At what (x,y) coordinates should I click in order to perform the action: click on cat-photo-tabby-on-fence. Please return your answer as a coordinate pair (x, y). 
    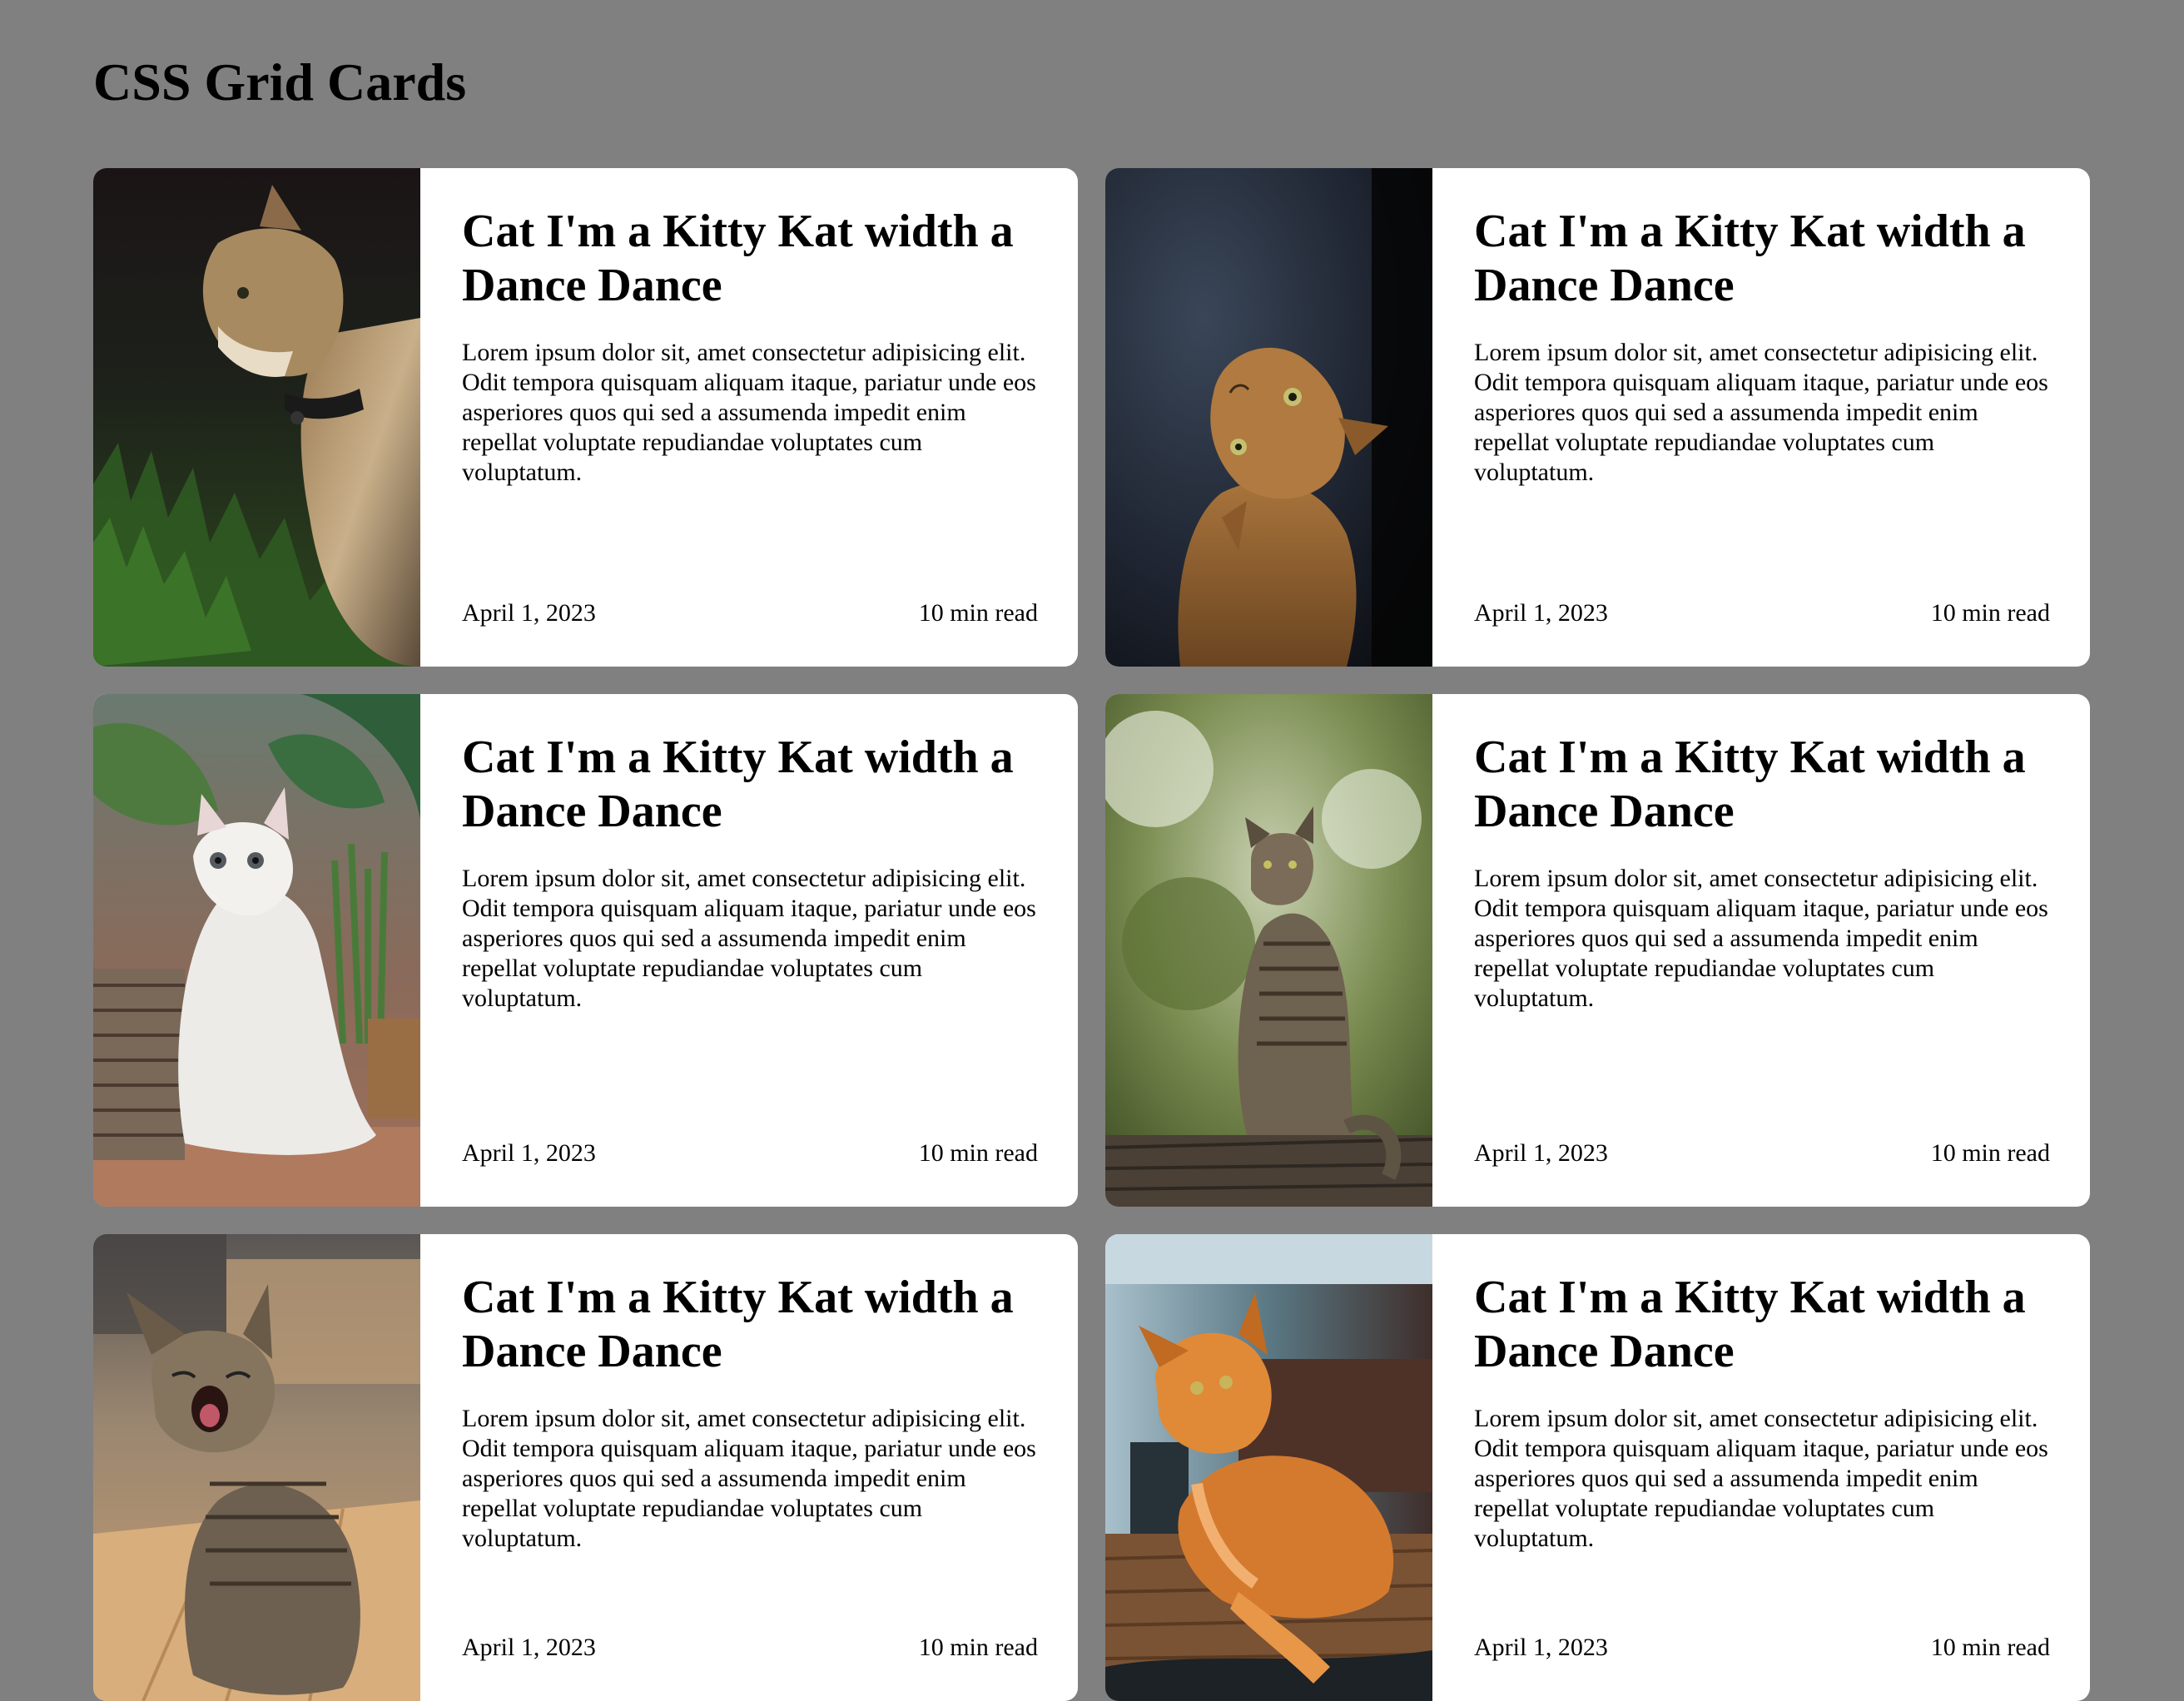
    Looking at the image, I should click on (1268, 950).